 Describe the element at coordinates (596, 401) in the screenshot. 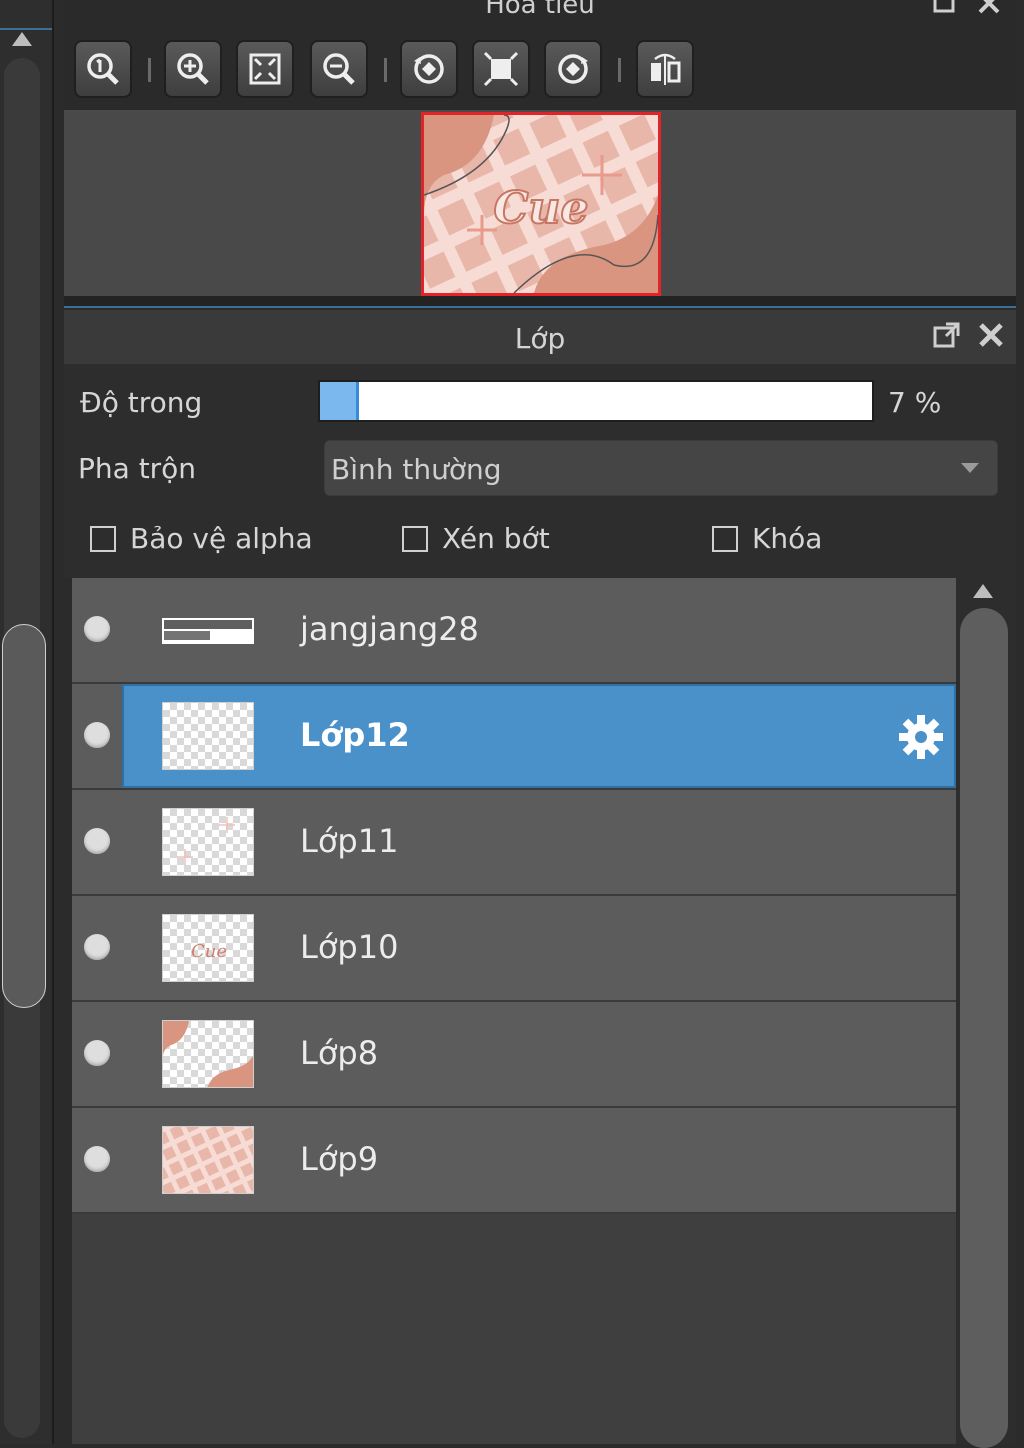

I see `opacity-slider` at that location.